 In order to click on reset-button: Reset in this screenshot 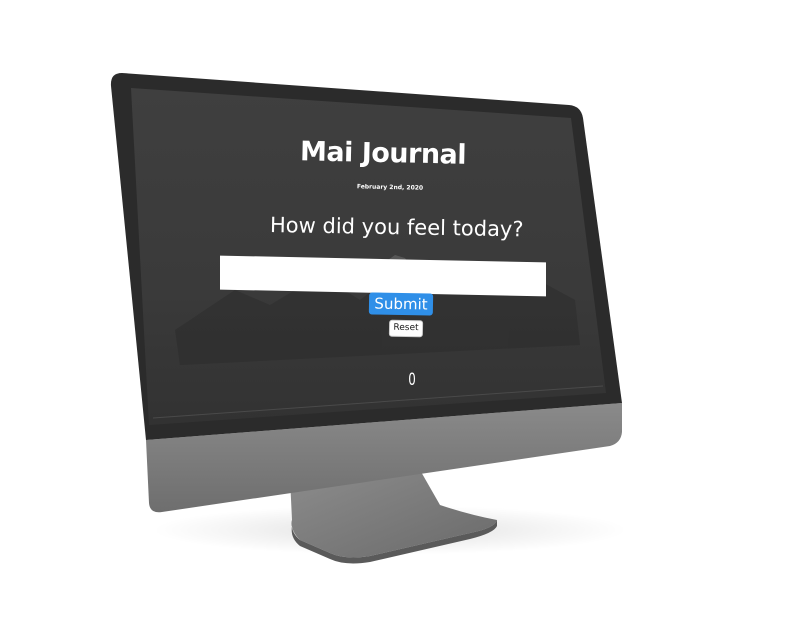, I will do `click(406, 328)`.